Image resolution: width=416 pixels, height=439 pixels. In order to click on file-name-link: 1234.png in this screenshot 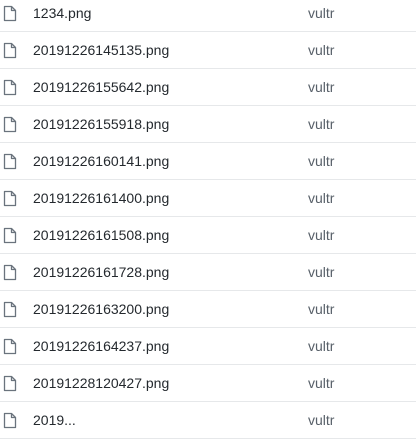, I will do `click(62, 16)`.